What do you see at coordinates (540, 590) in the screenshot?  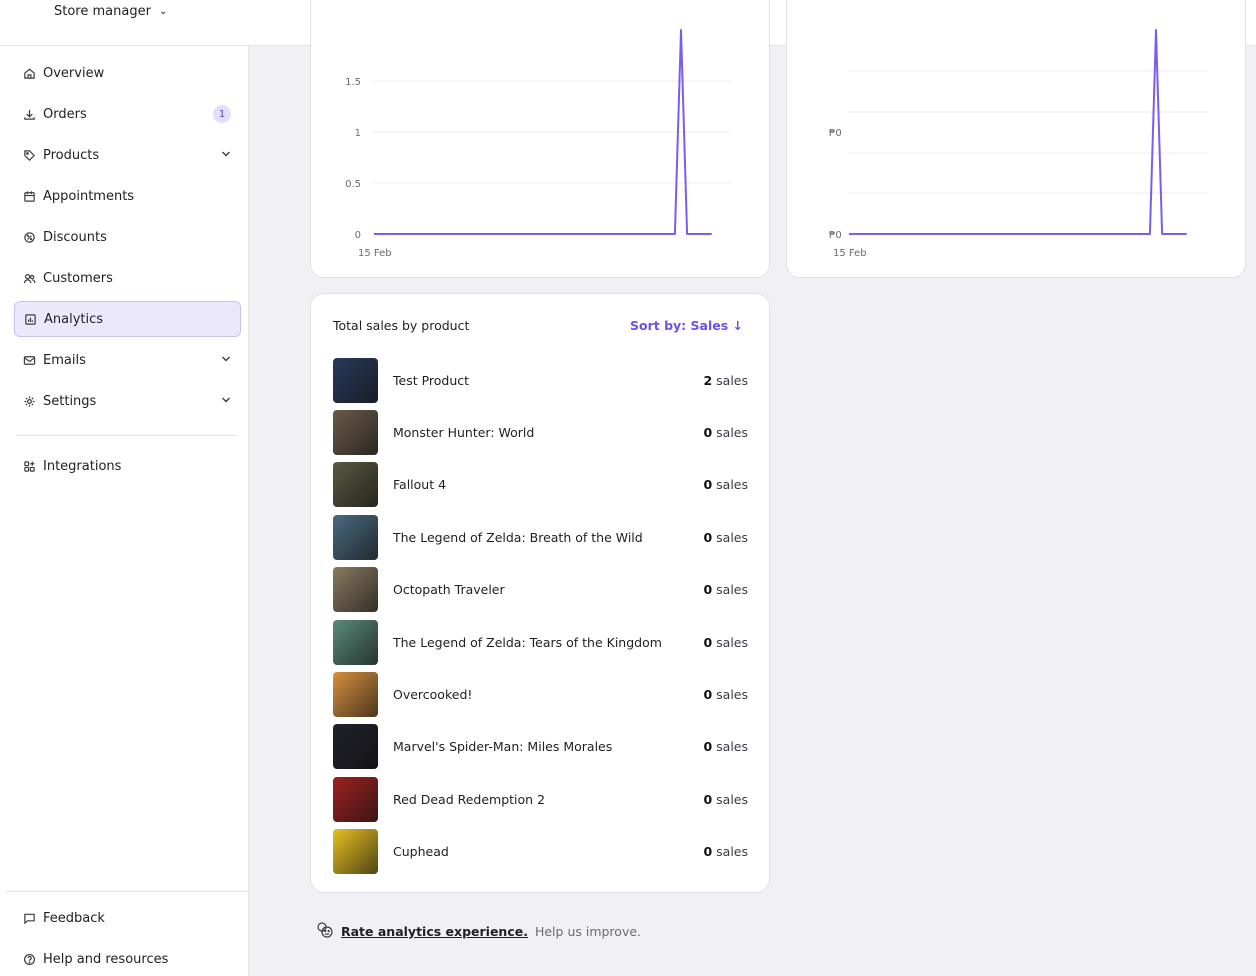 I see `product-row: Octopath Traveler 0 sales` at bounding box center [540, 590].